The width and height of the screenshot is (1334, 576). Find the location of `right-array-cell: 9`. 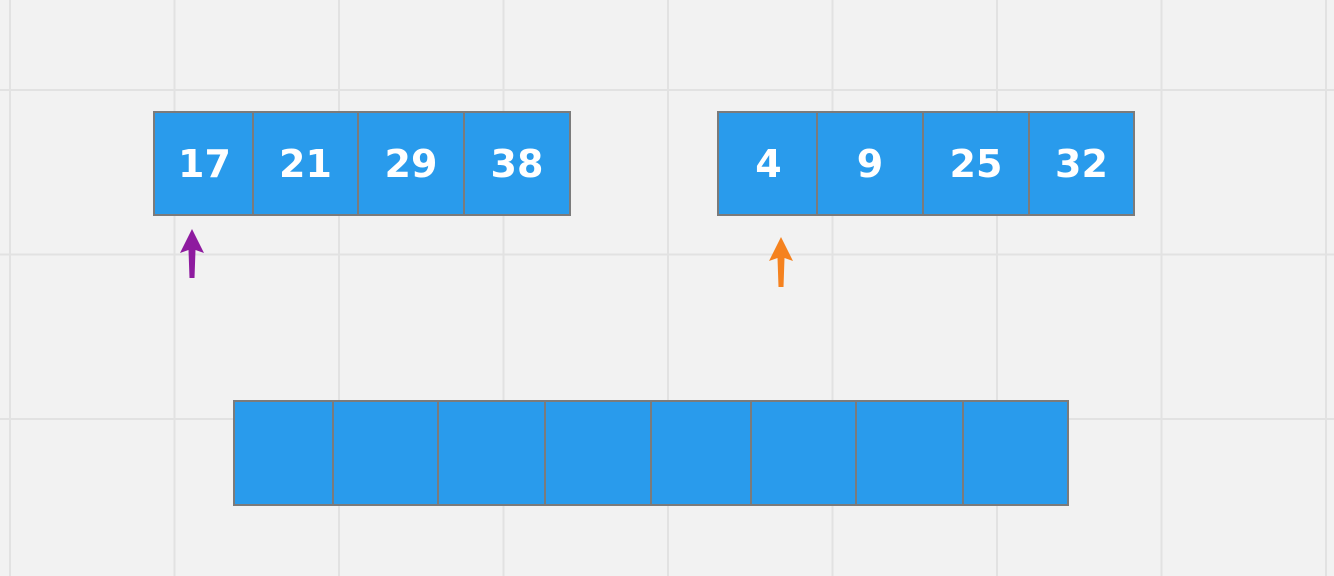

right-array-cell: 9 is located at coordinates (870, 163).